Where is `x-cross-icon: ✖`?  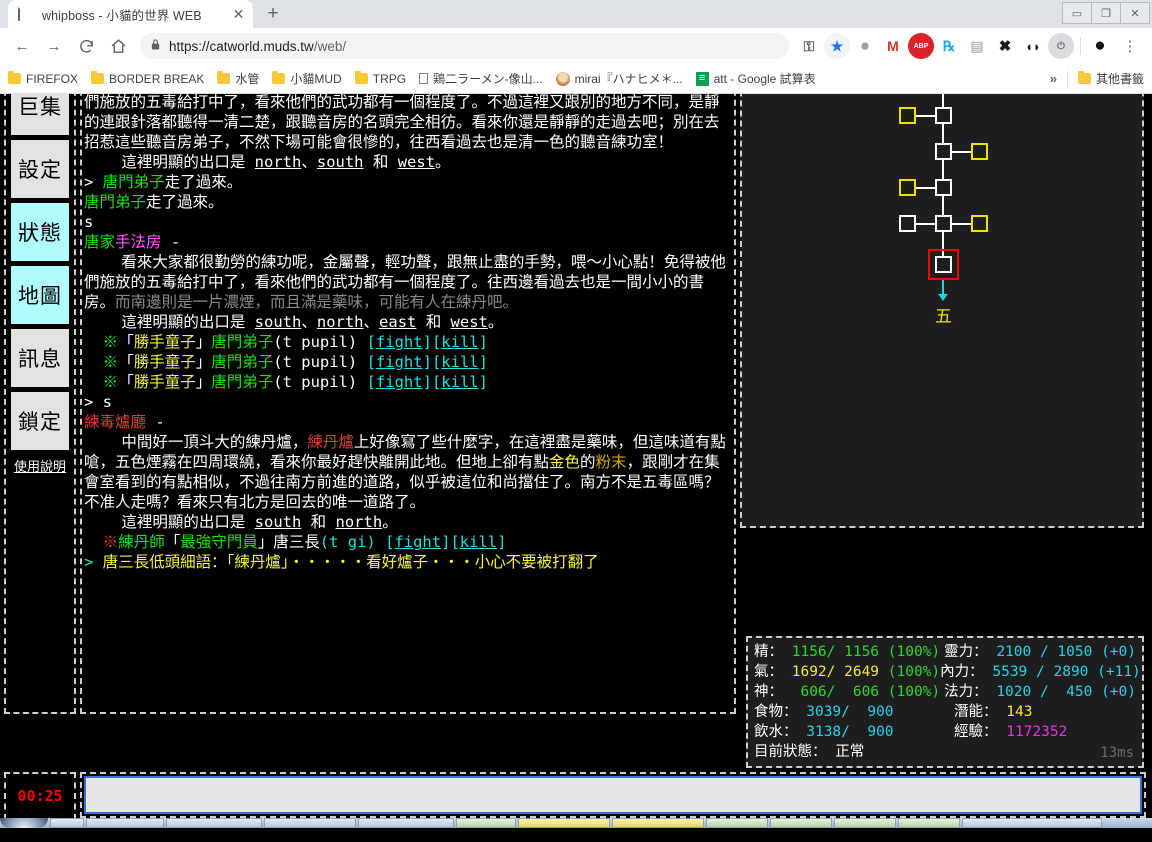 x-cross-icon: ✖ is located at coordinates (1005, 46).